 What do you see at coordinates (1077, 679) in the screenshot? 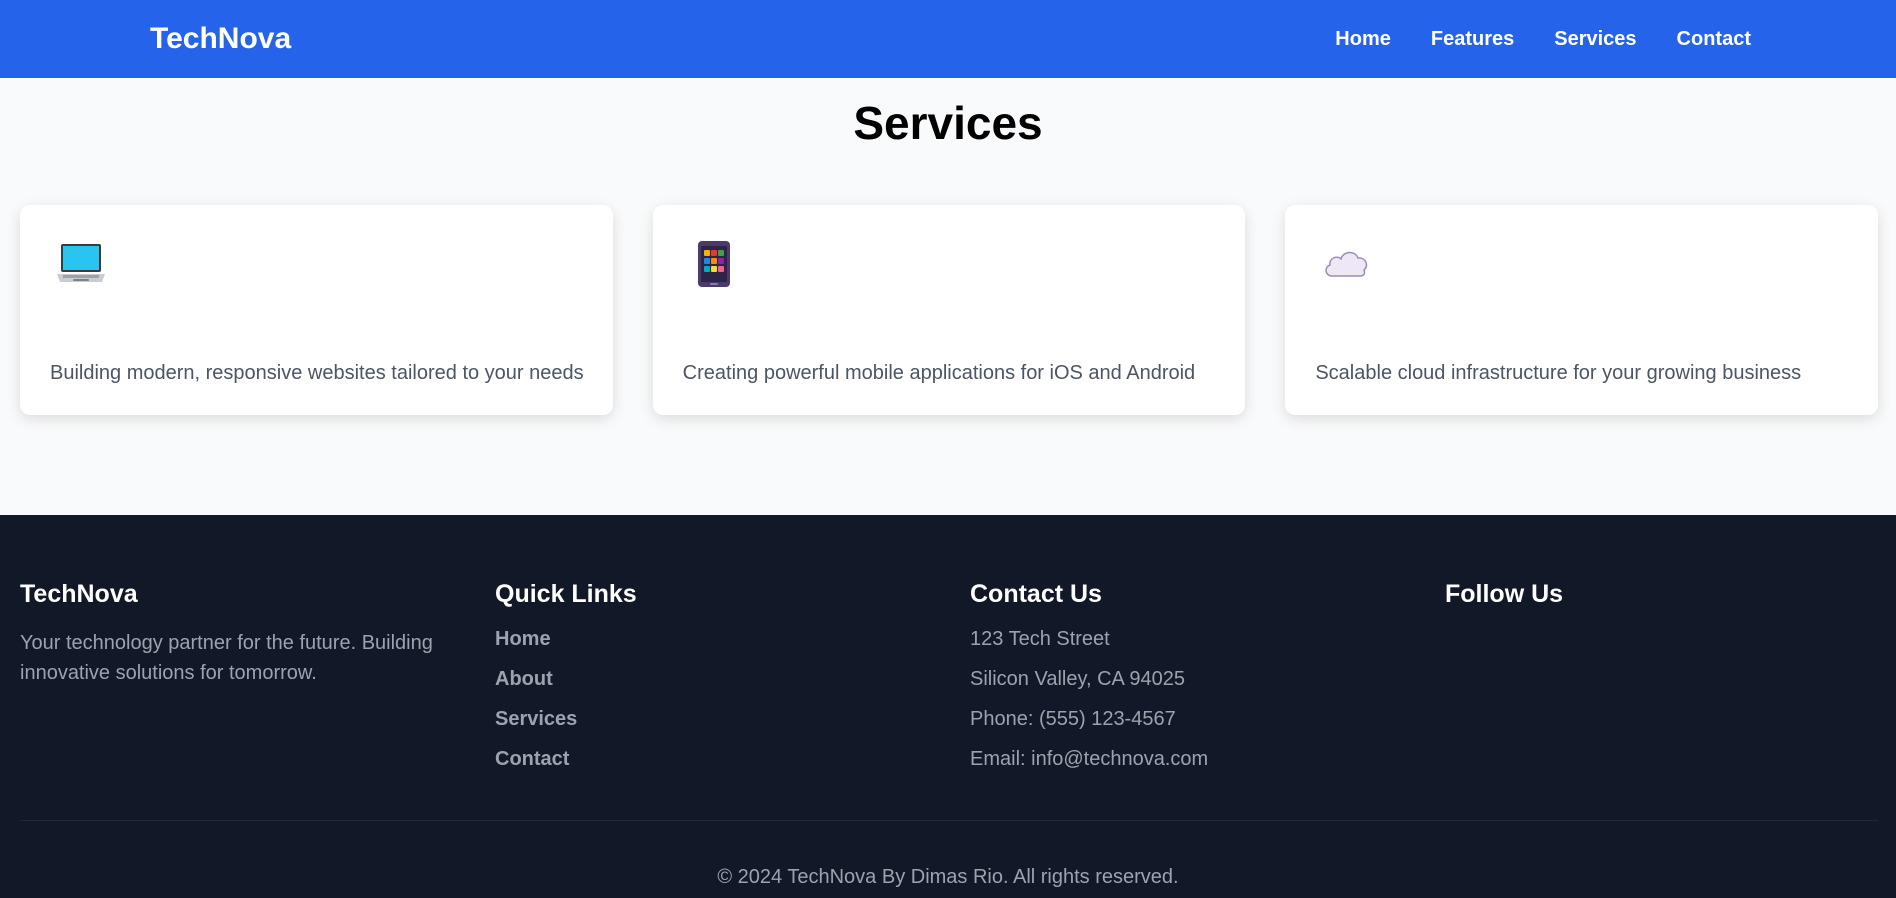
I see `contact-address-line2: Silicon Valley, CA 94025` at bounding box center [1077, 679].